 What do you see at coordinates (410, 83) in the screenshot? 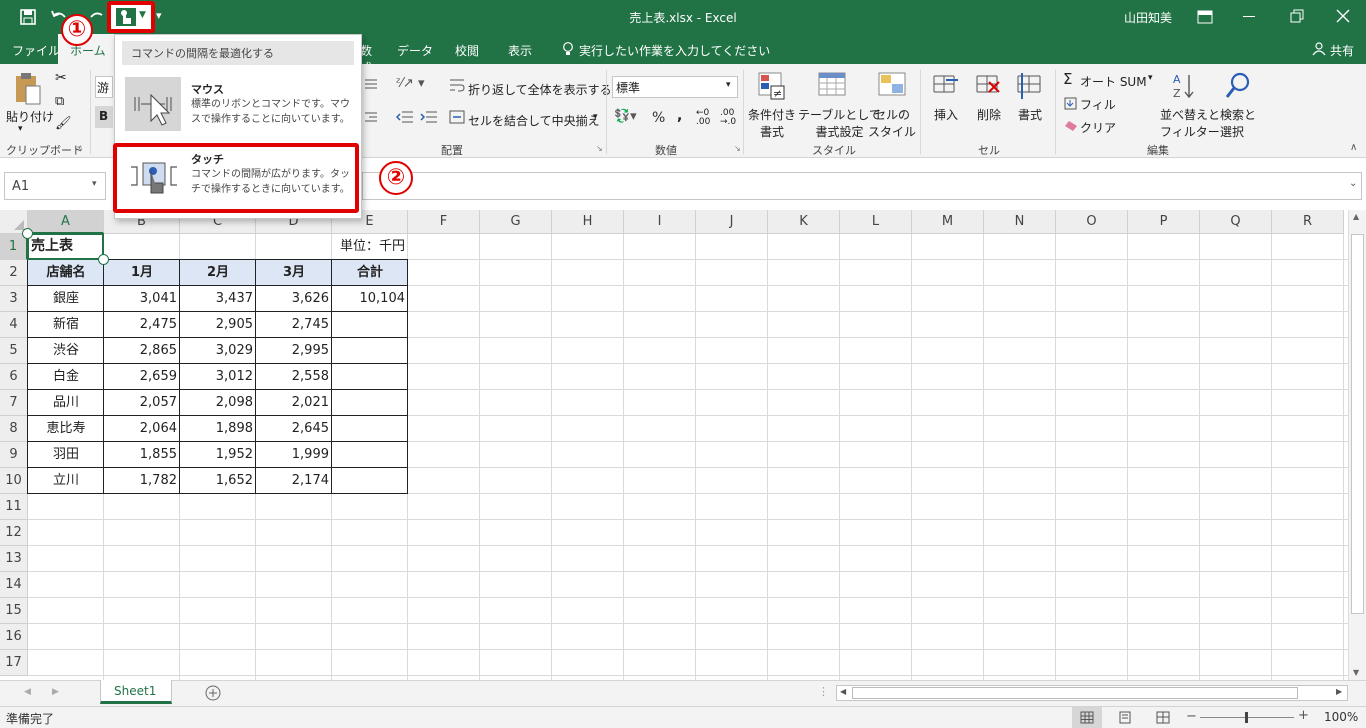
I see `orientation-icon: ᶻ⁄↗ ▾` at bounding box center [410, 83].